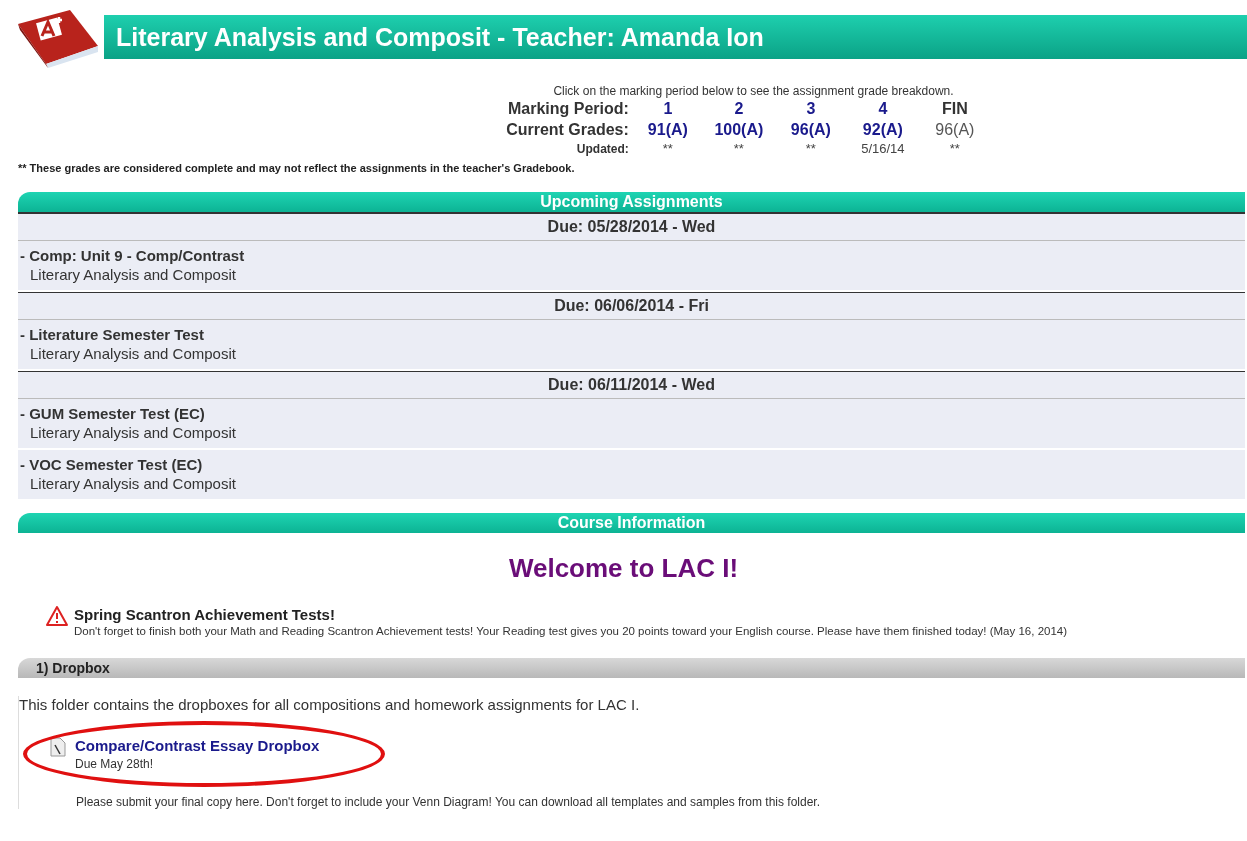 This screenshot has width=1247, height=841. Describe the element at coordinates (753, 91) in the screenshot. I see `grades-hint: Click on the marking period below to see the assignment grade breakdown.` at that location.